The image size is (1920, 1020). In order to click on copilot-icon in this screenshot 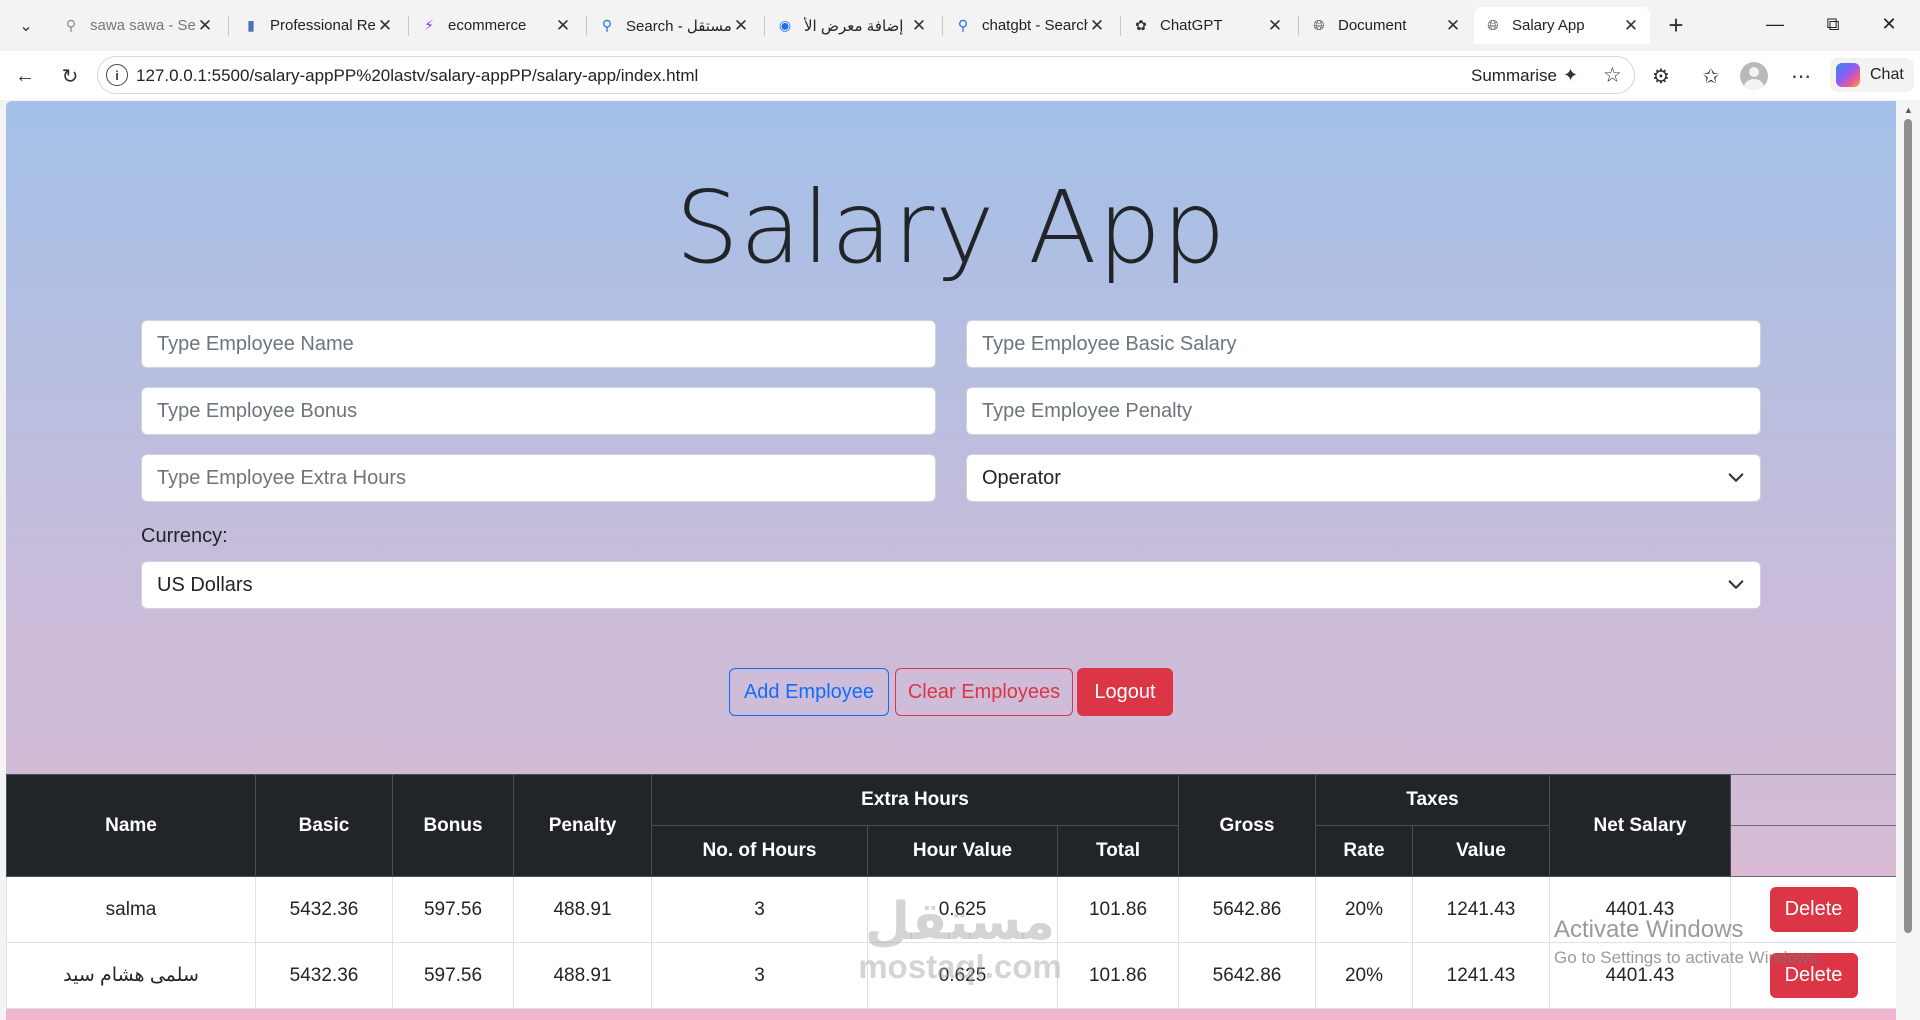, I will do `click(1848, 75)`.